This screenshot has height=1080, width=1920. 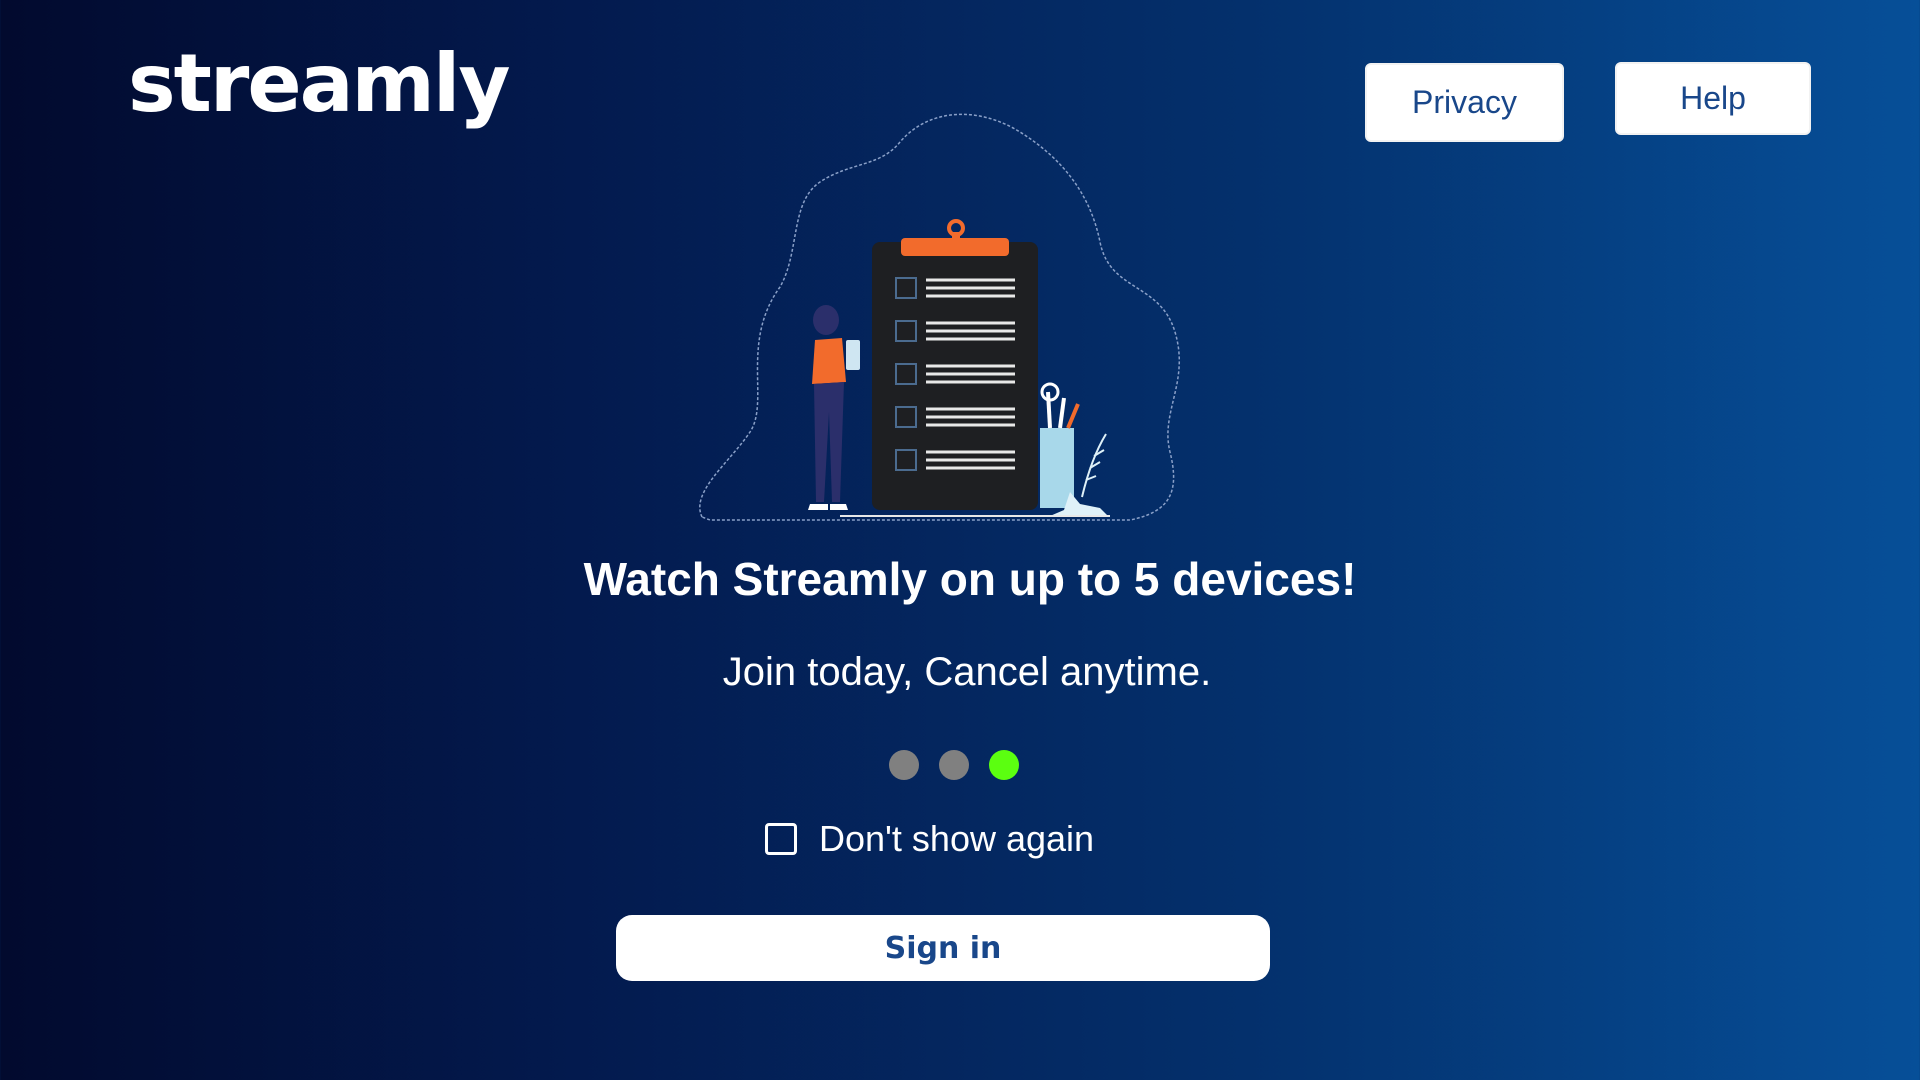 I want to click on privacy-button: Privacy, so click(x=1464, y=102).